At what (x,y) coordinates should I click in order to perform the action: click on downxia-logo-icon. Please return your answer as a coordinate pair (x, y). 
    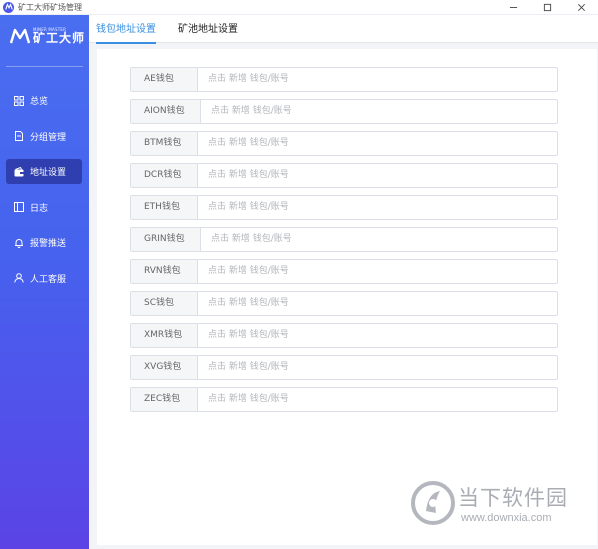
    Looking at the image, I should click on (433, 503).